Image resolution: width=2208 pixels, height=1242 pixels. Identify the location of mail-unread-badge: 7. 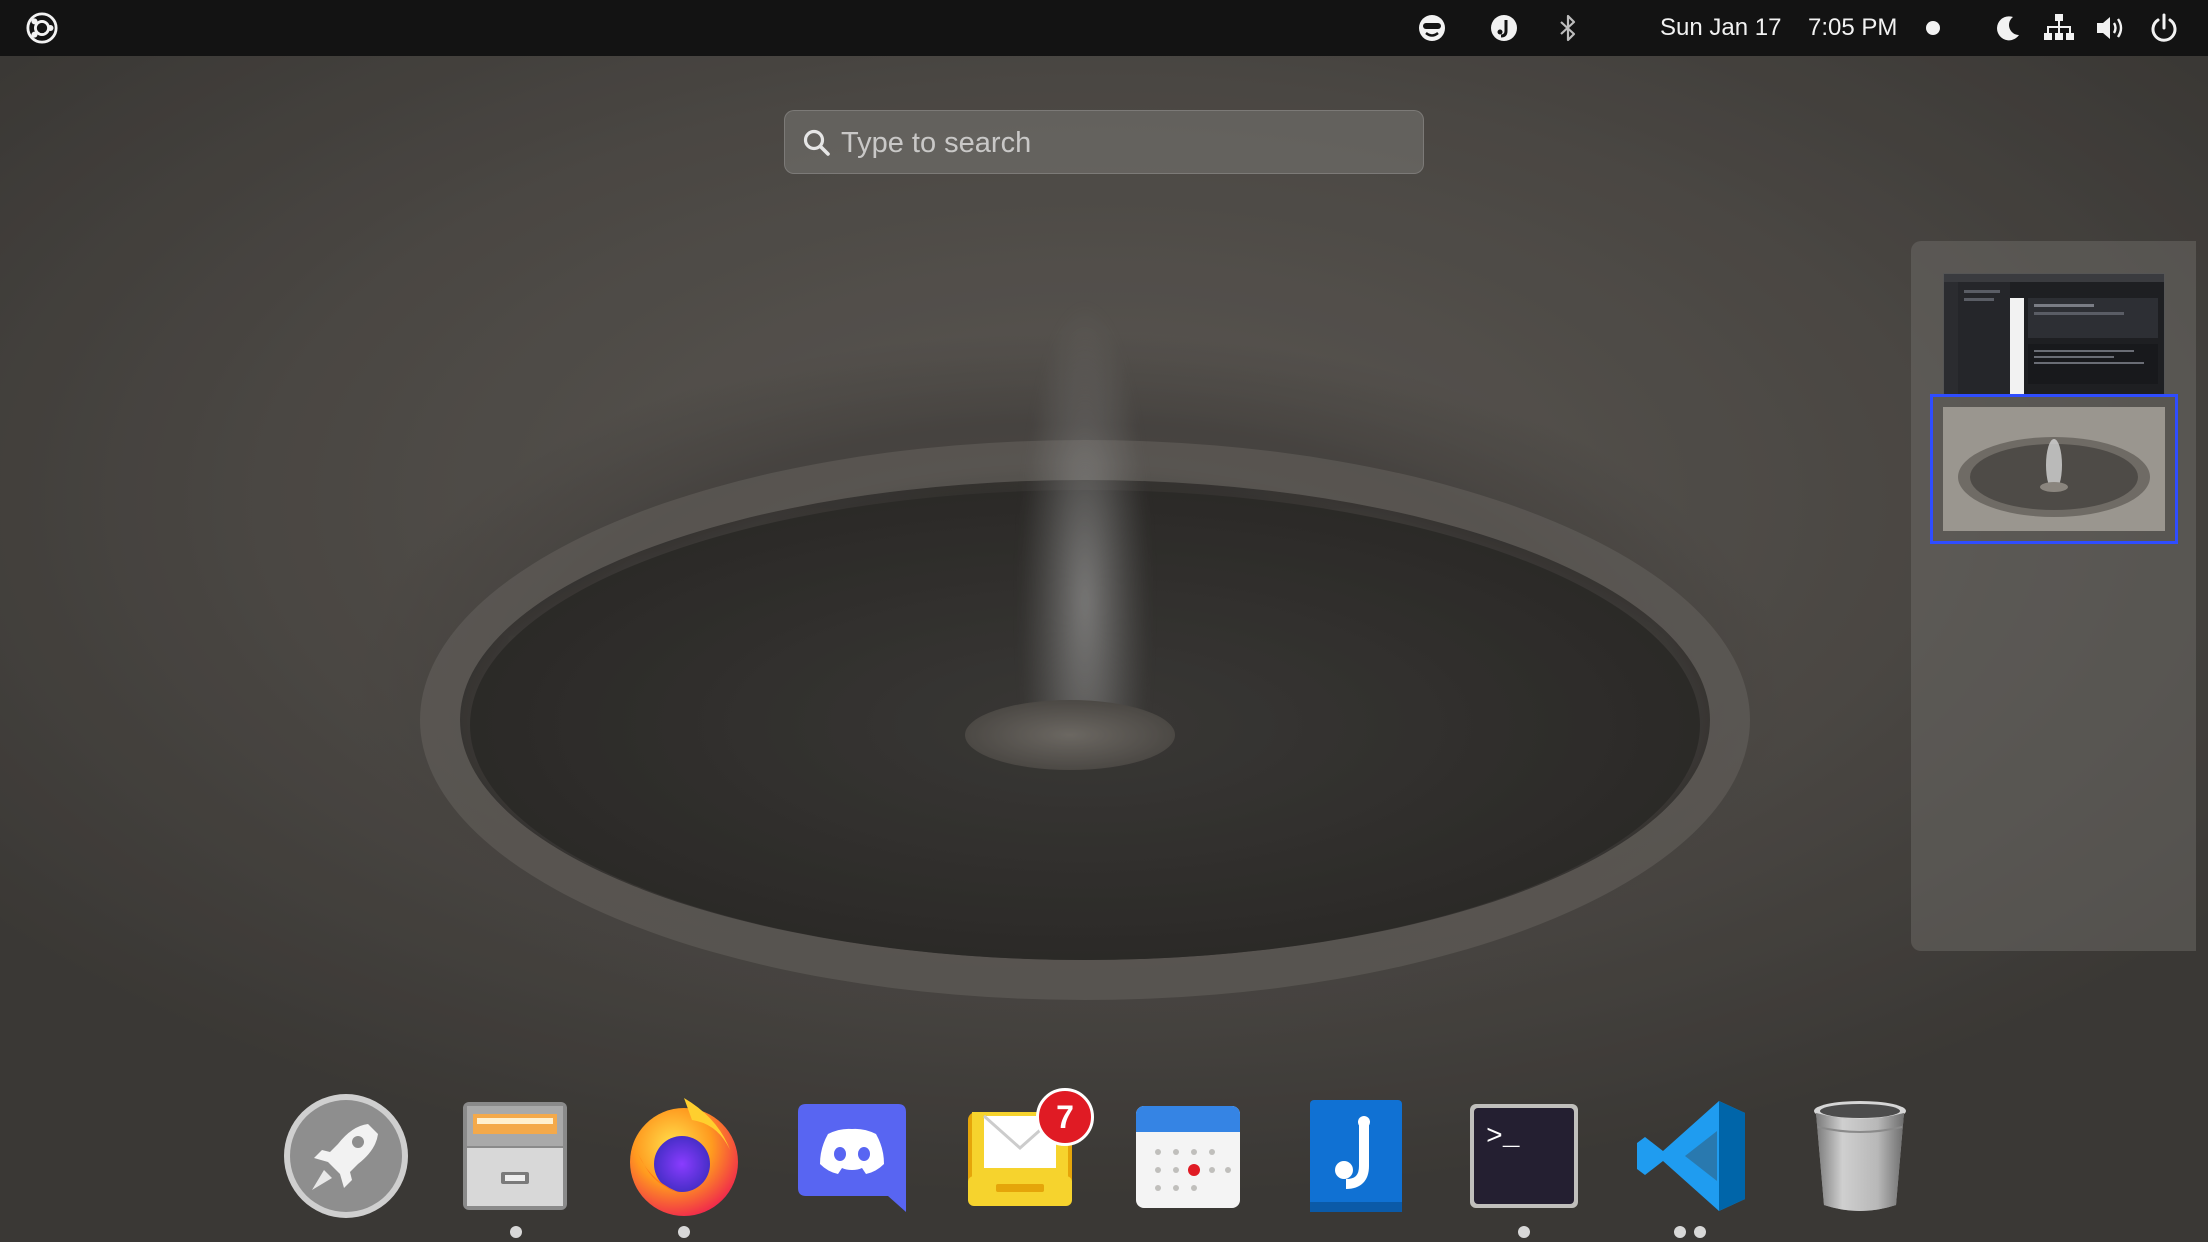
(1065, 1117).